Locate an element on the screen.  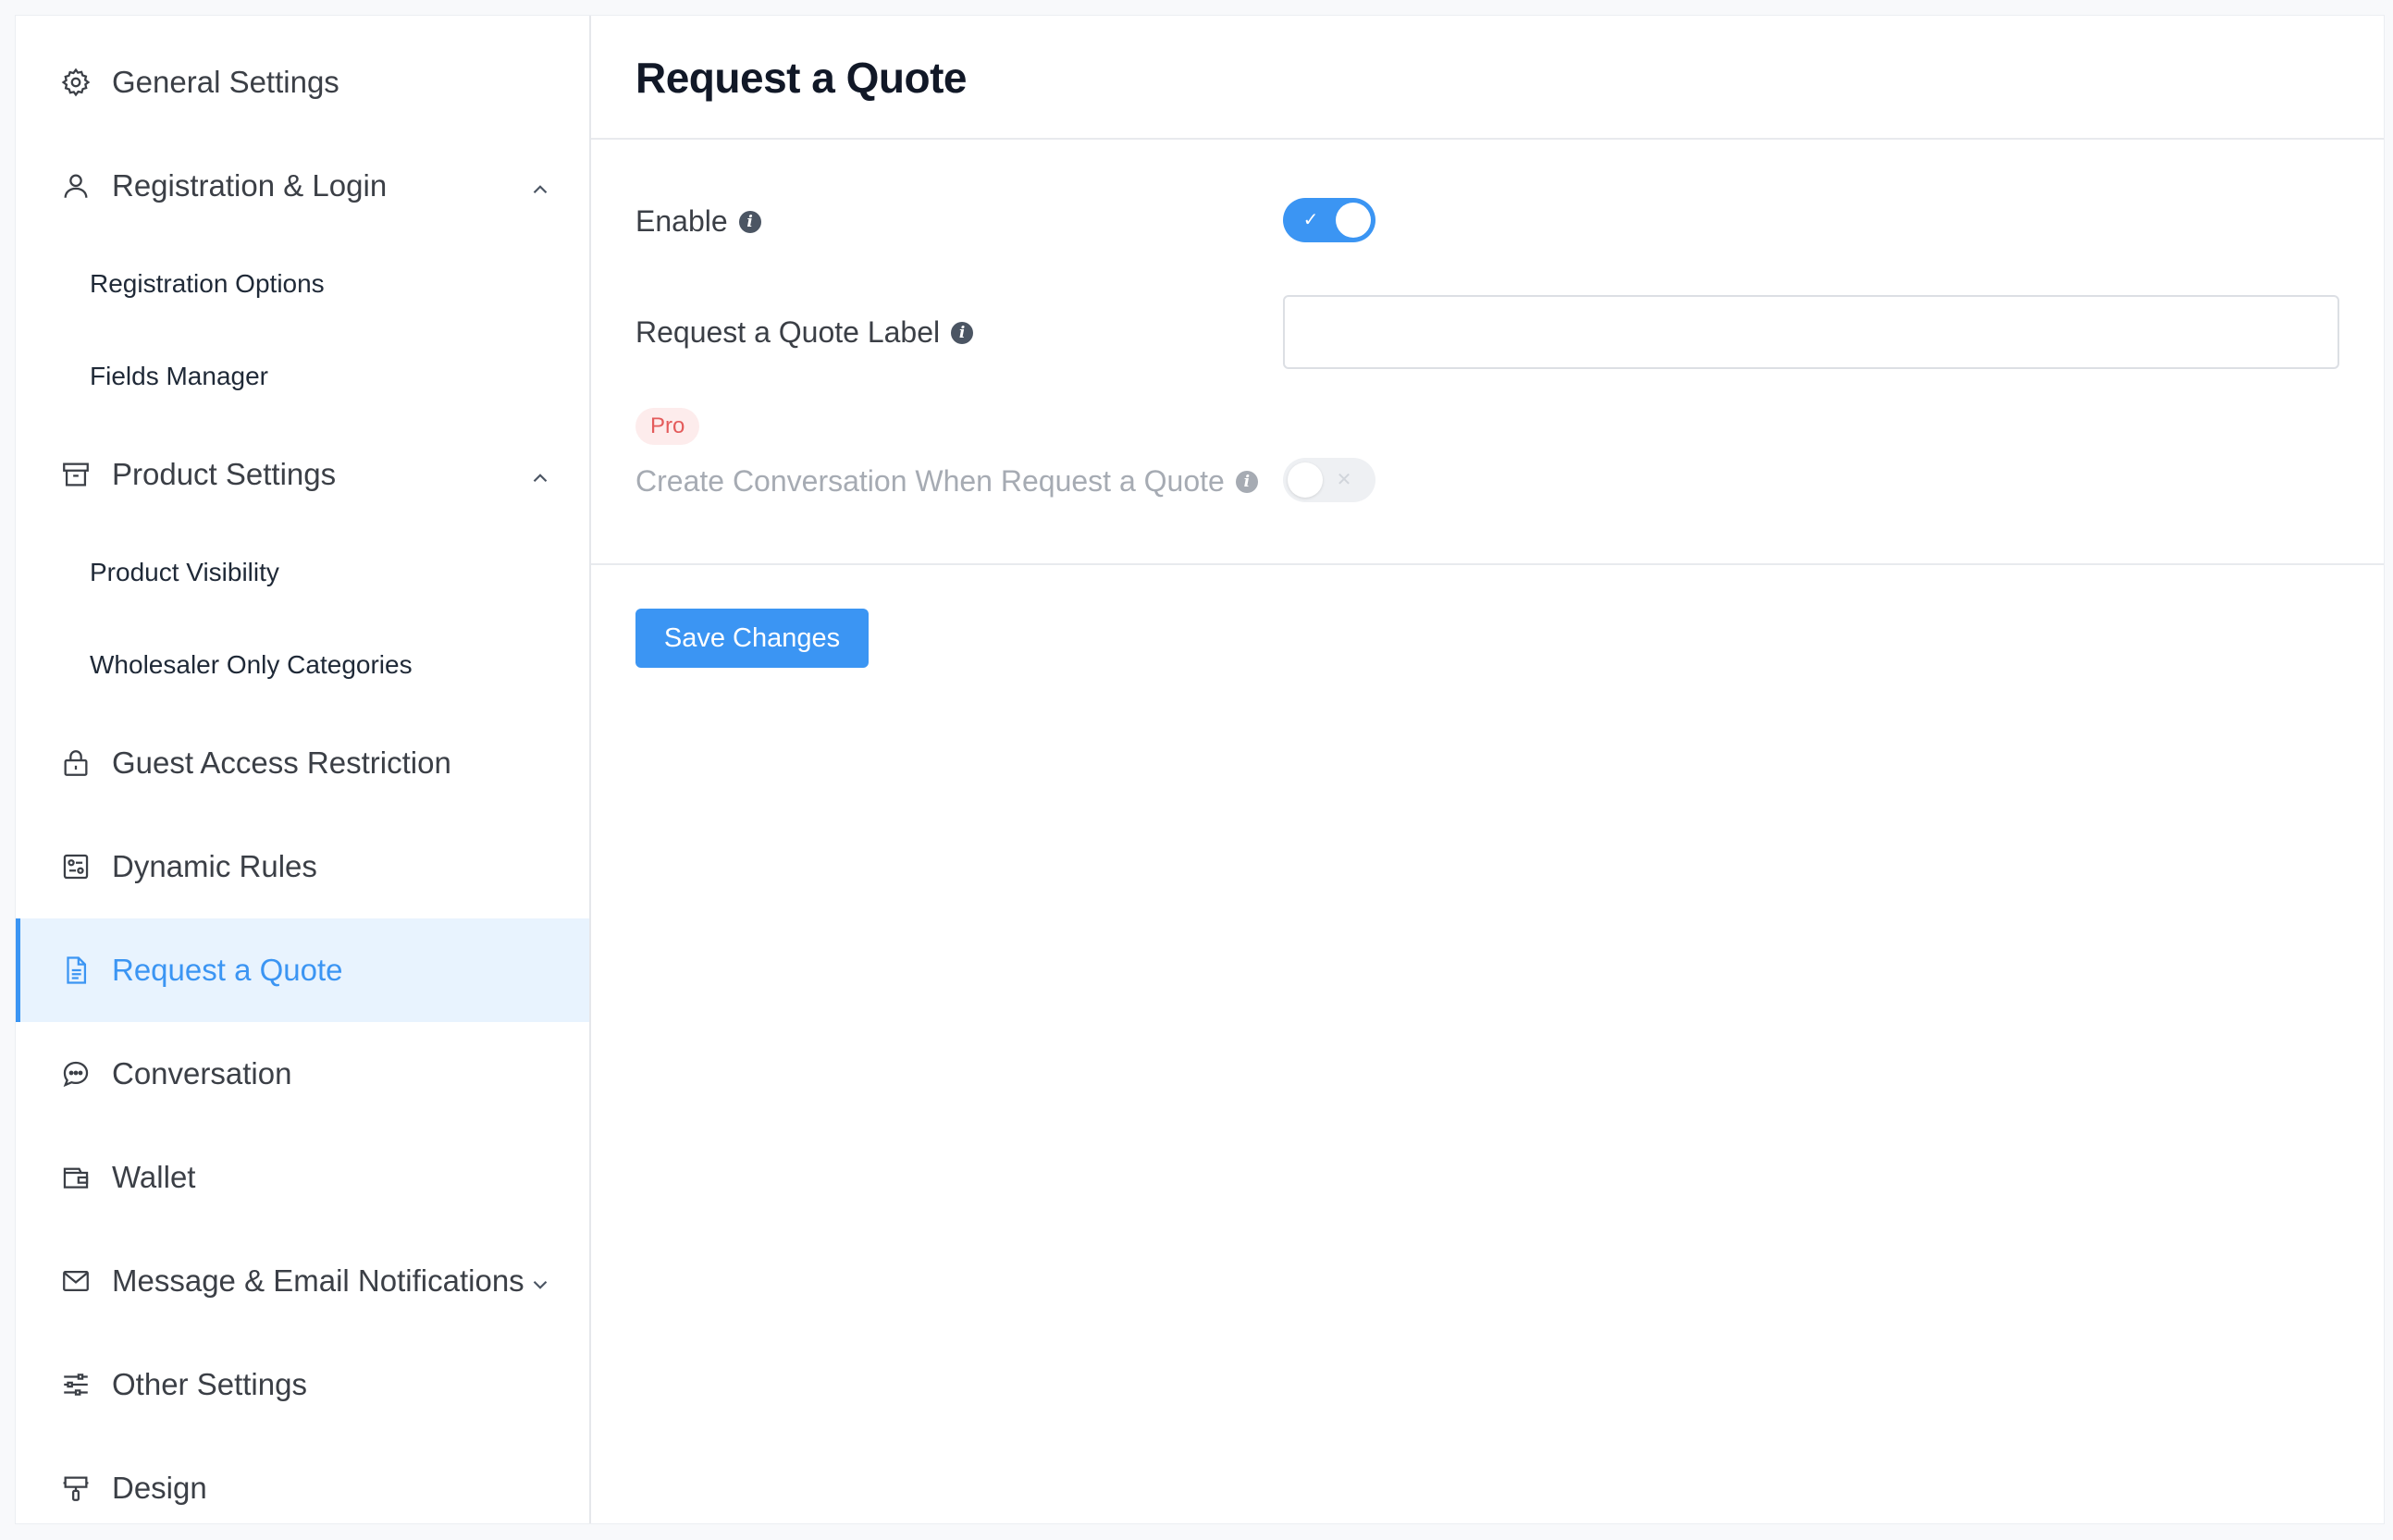
sidebar-item-label: Wallet is located at coordinates (154, 1177).